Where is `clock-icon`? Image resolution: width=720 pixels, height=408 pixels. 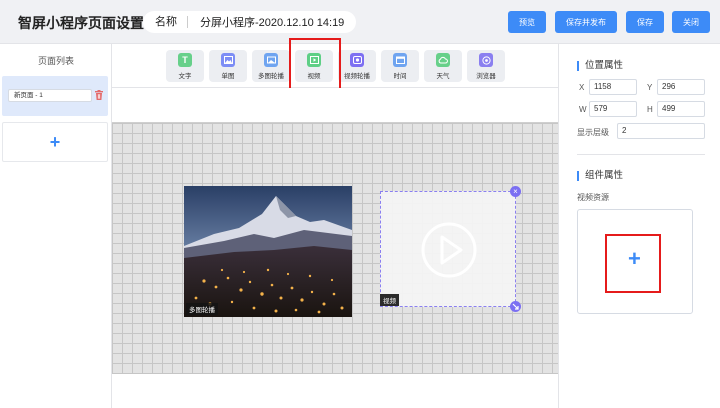 clock-icon is located at coordinates (400, 60).